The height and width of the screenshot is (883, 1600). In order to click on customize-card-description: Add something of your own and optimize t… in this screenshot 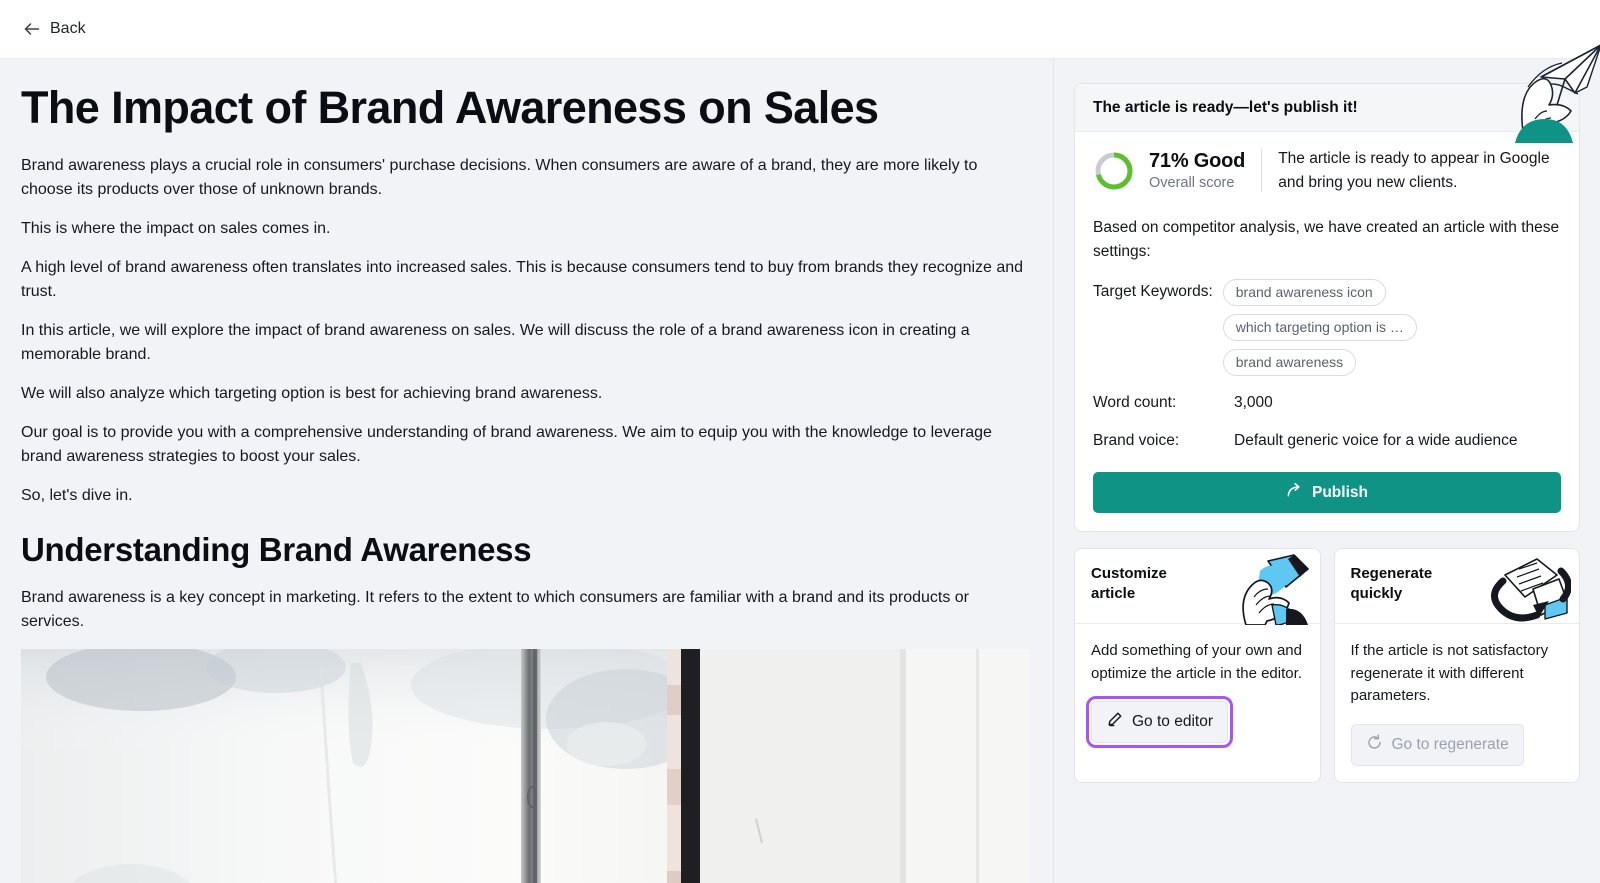, I will do `click(1196, 662)`.